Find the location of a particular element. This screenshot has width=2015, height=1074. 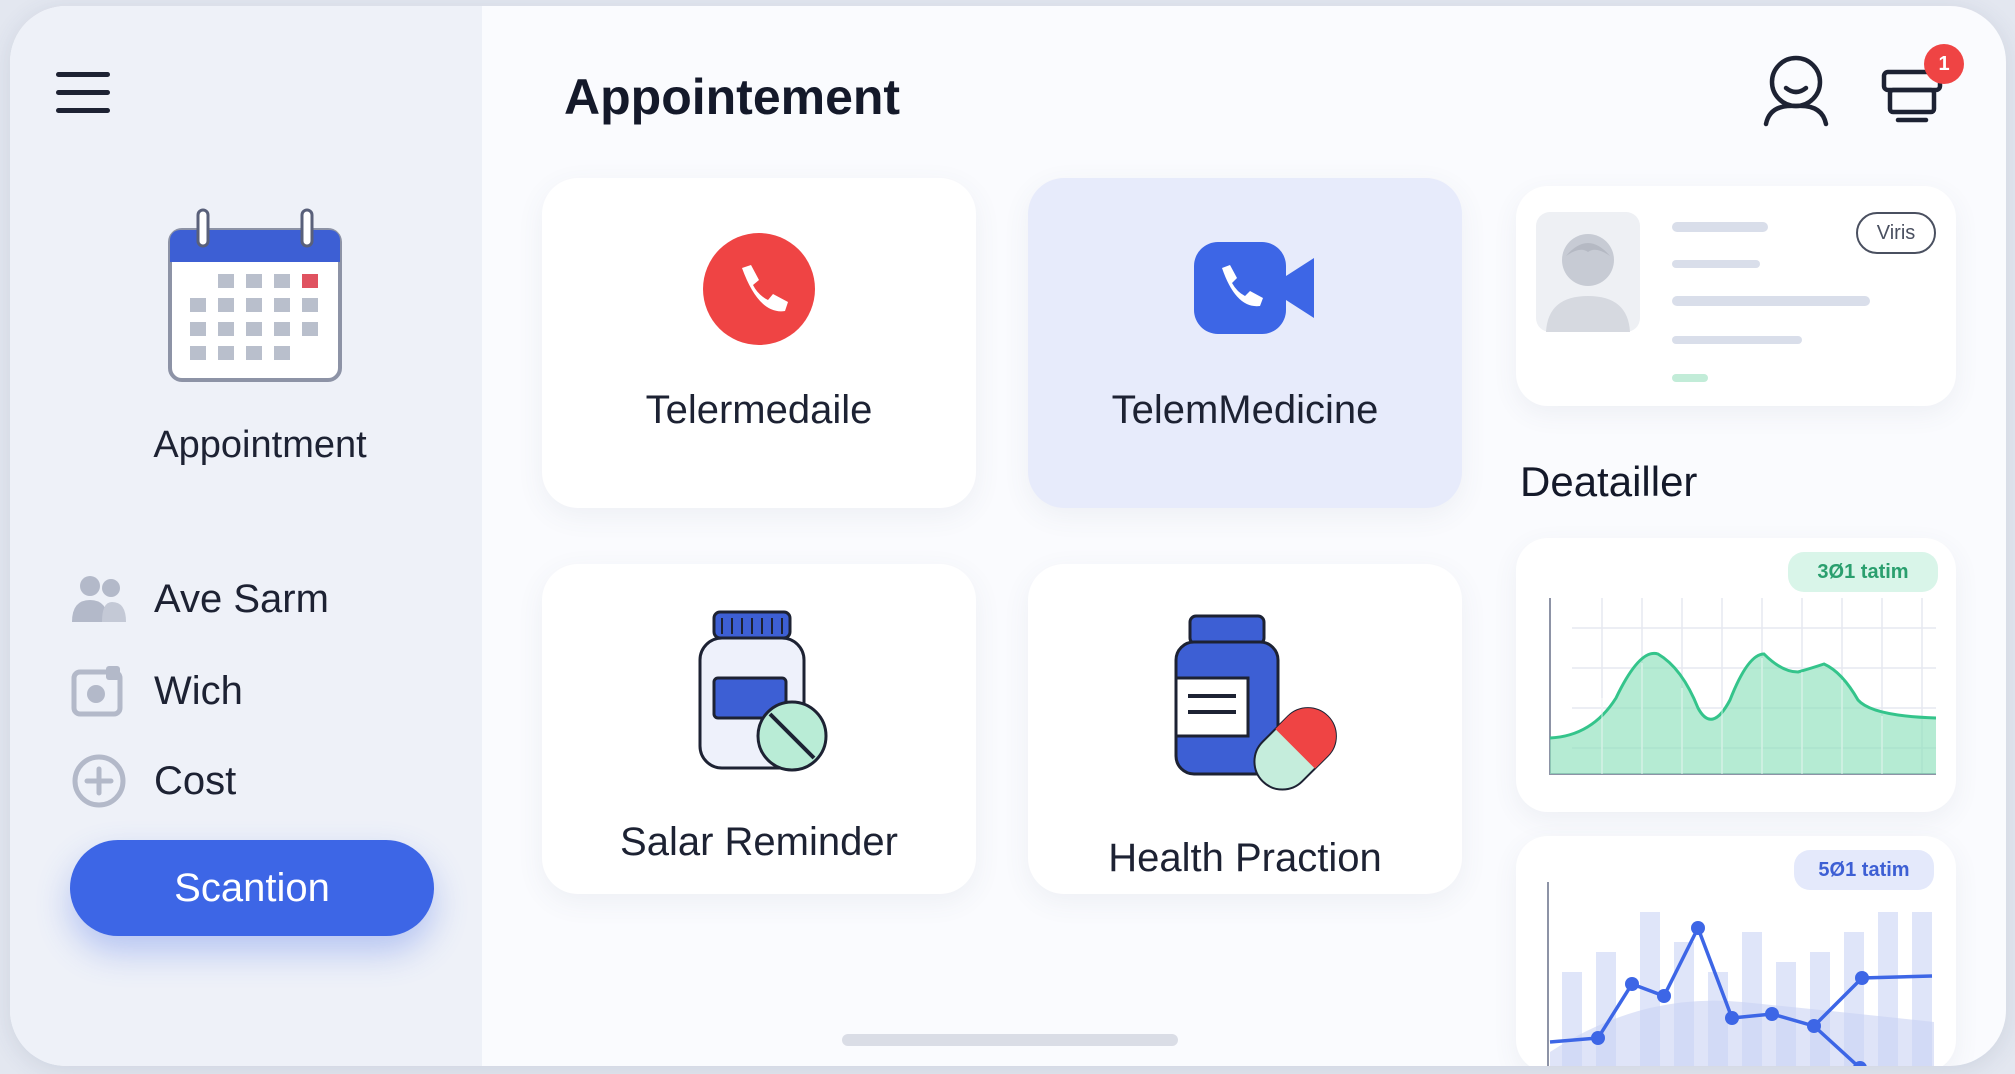

name-line is located at coordinates (1720, 227).